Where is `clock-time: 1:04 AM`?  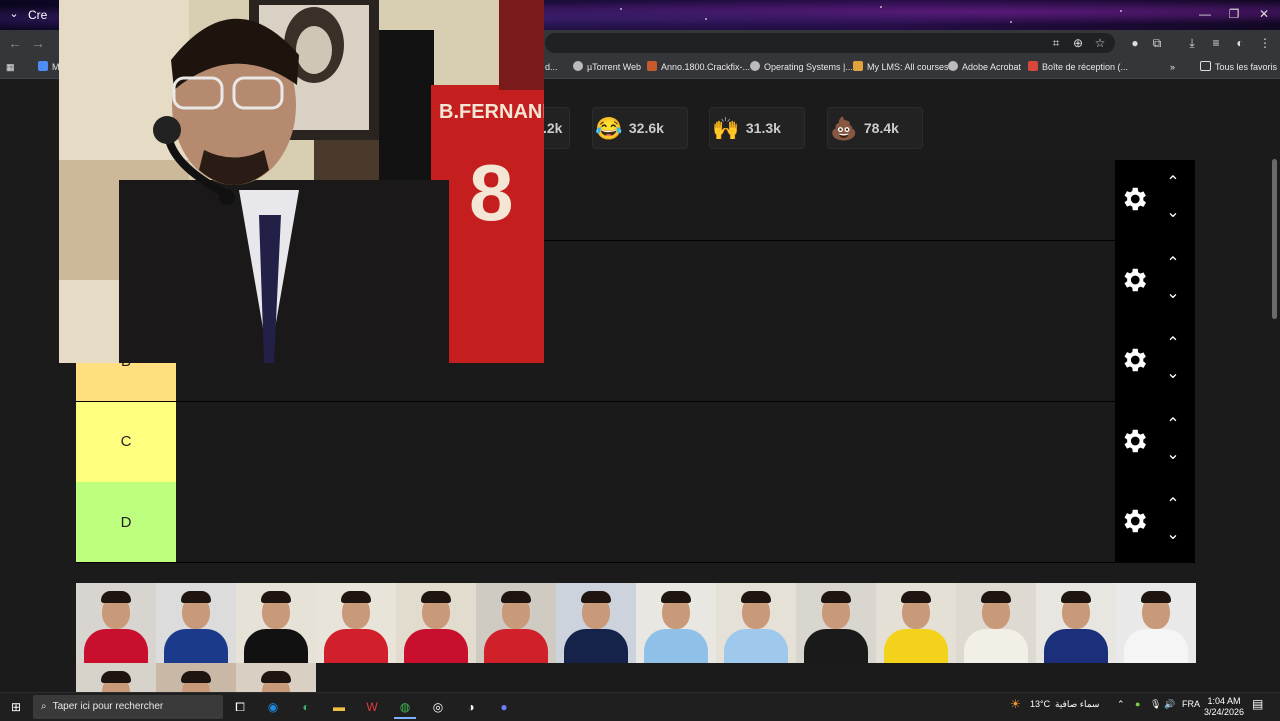
clock-time: 1:04 AM is located at coordinates (1224, 701).